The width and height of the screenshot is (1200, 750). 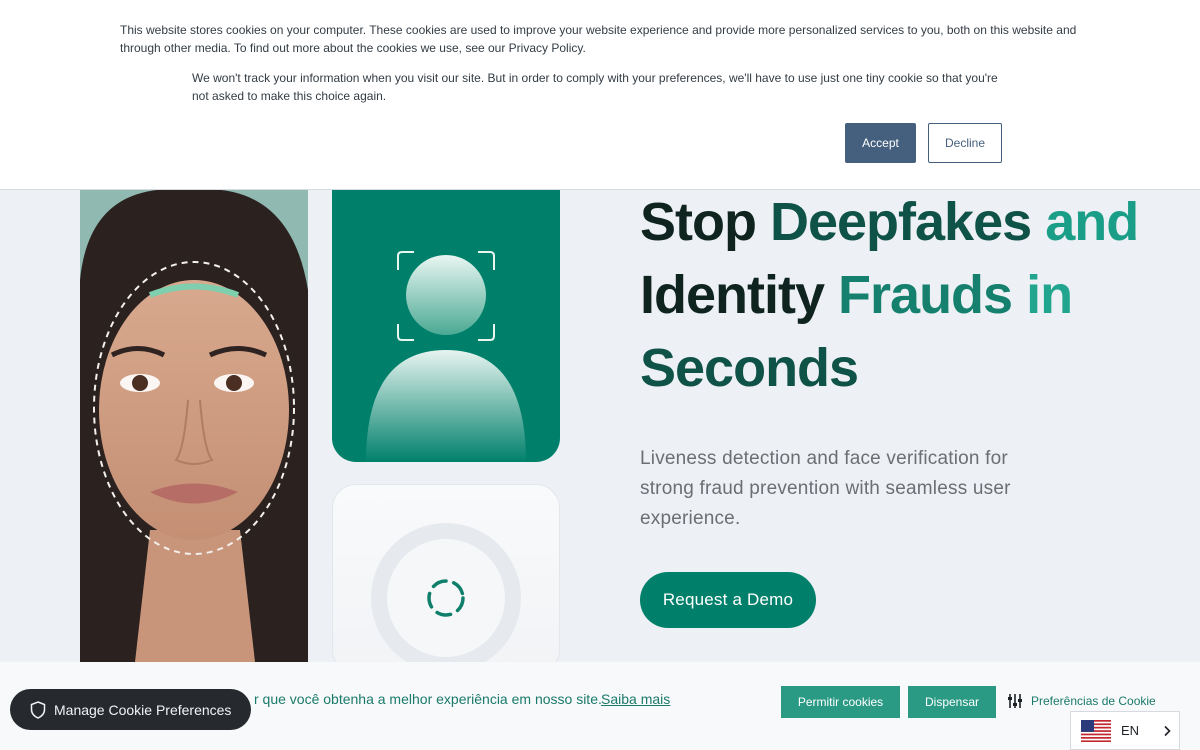 I want to click on headline-word: Seconds, so click(x=749, y=368).